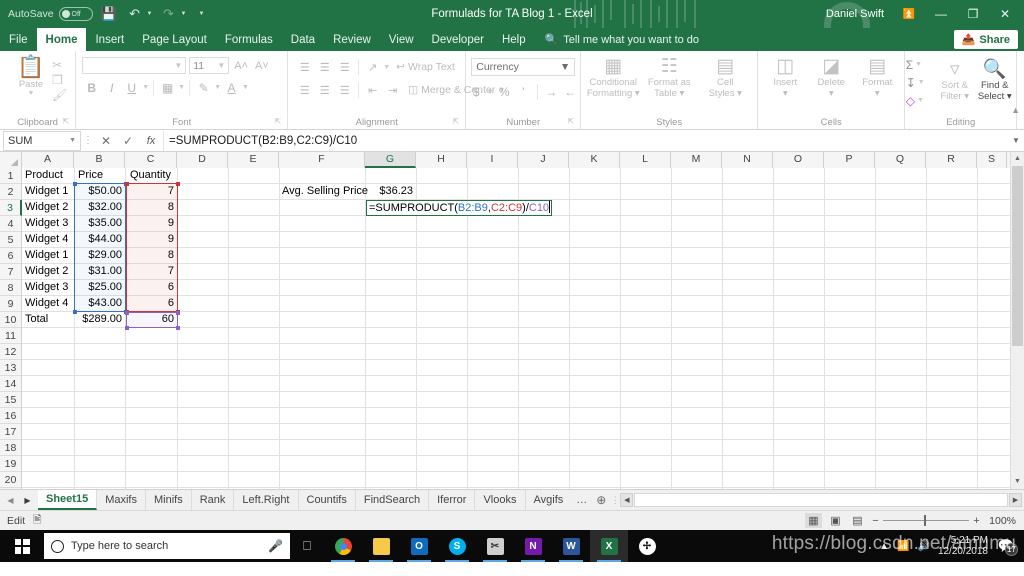 This screenshot has height=576, width=1024. What do you see at coordinates (100, 191) in the screenshot?
I see `cell-B2: $50.00` at bounding box center [100, 191].